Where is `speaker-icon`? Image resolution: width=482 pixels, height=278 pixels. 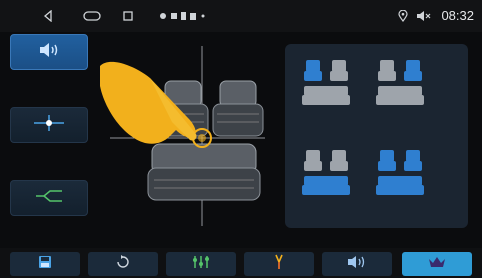 speaker-icon is located at coordinates (49, 52).